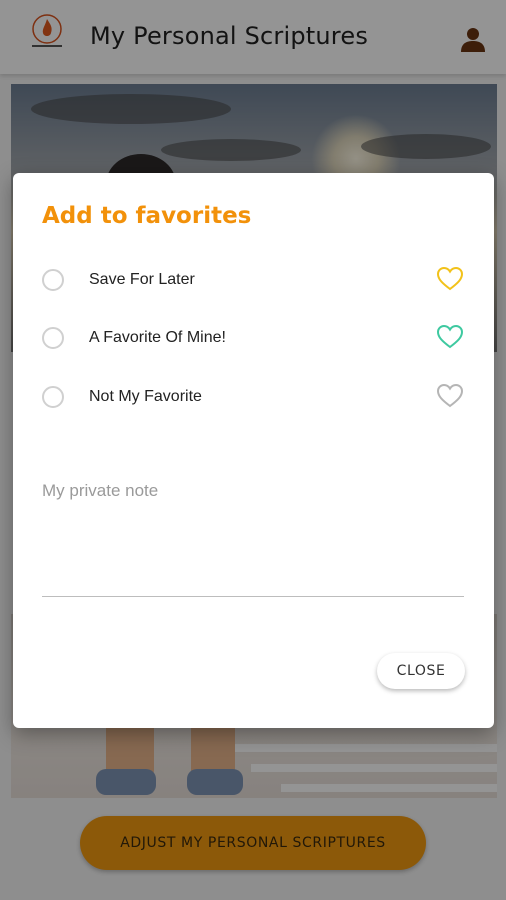 This screenshot has height=900, width=506. What do you see at coordinates (253, 398) in the screenshot?
I see `option-not-my-favorite: Not My Favorite` at bounding box center [253, 398].